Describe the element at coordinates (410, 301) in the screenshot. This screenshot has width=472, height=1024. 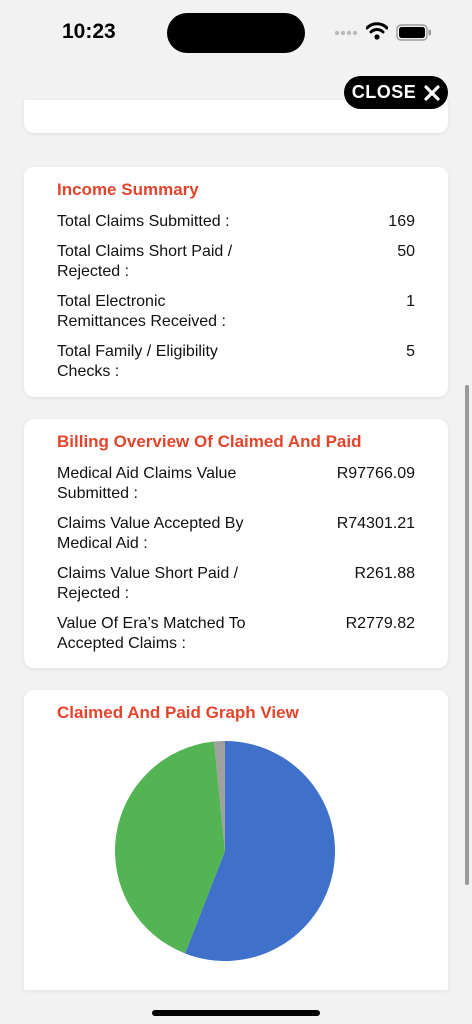
I see `row-value: 1` at that location.